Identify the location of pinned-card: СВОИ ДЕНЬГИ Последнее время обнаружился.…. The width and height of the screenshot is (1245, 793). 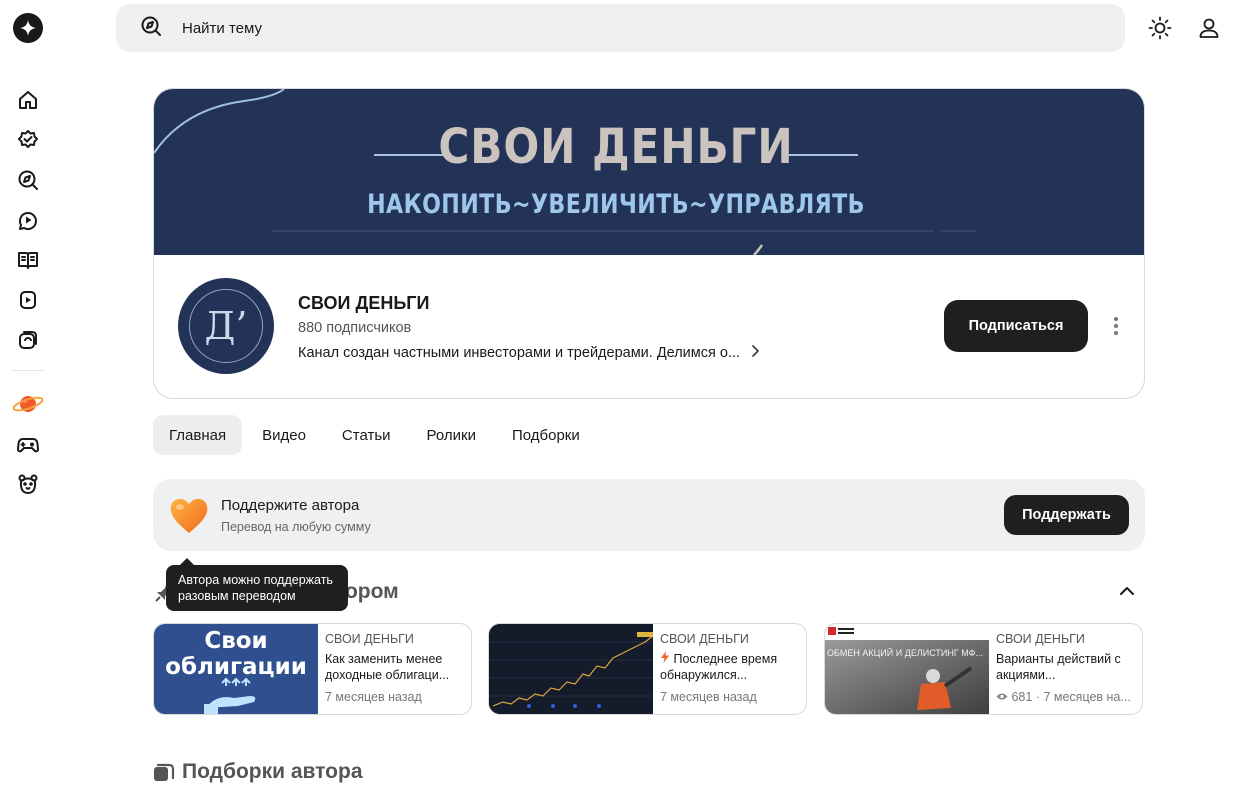
(647, 669).